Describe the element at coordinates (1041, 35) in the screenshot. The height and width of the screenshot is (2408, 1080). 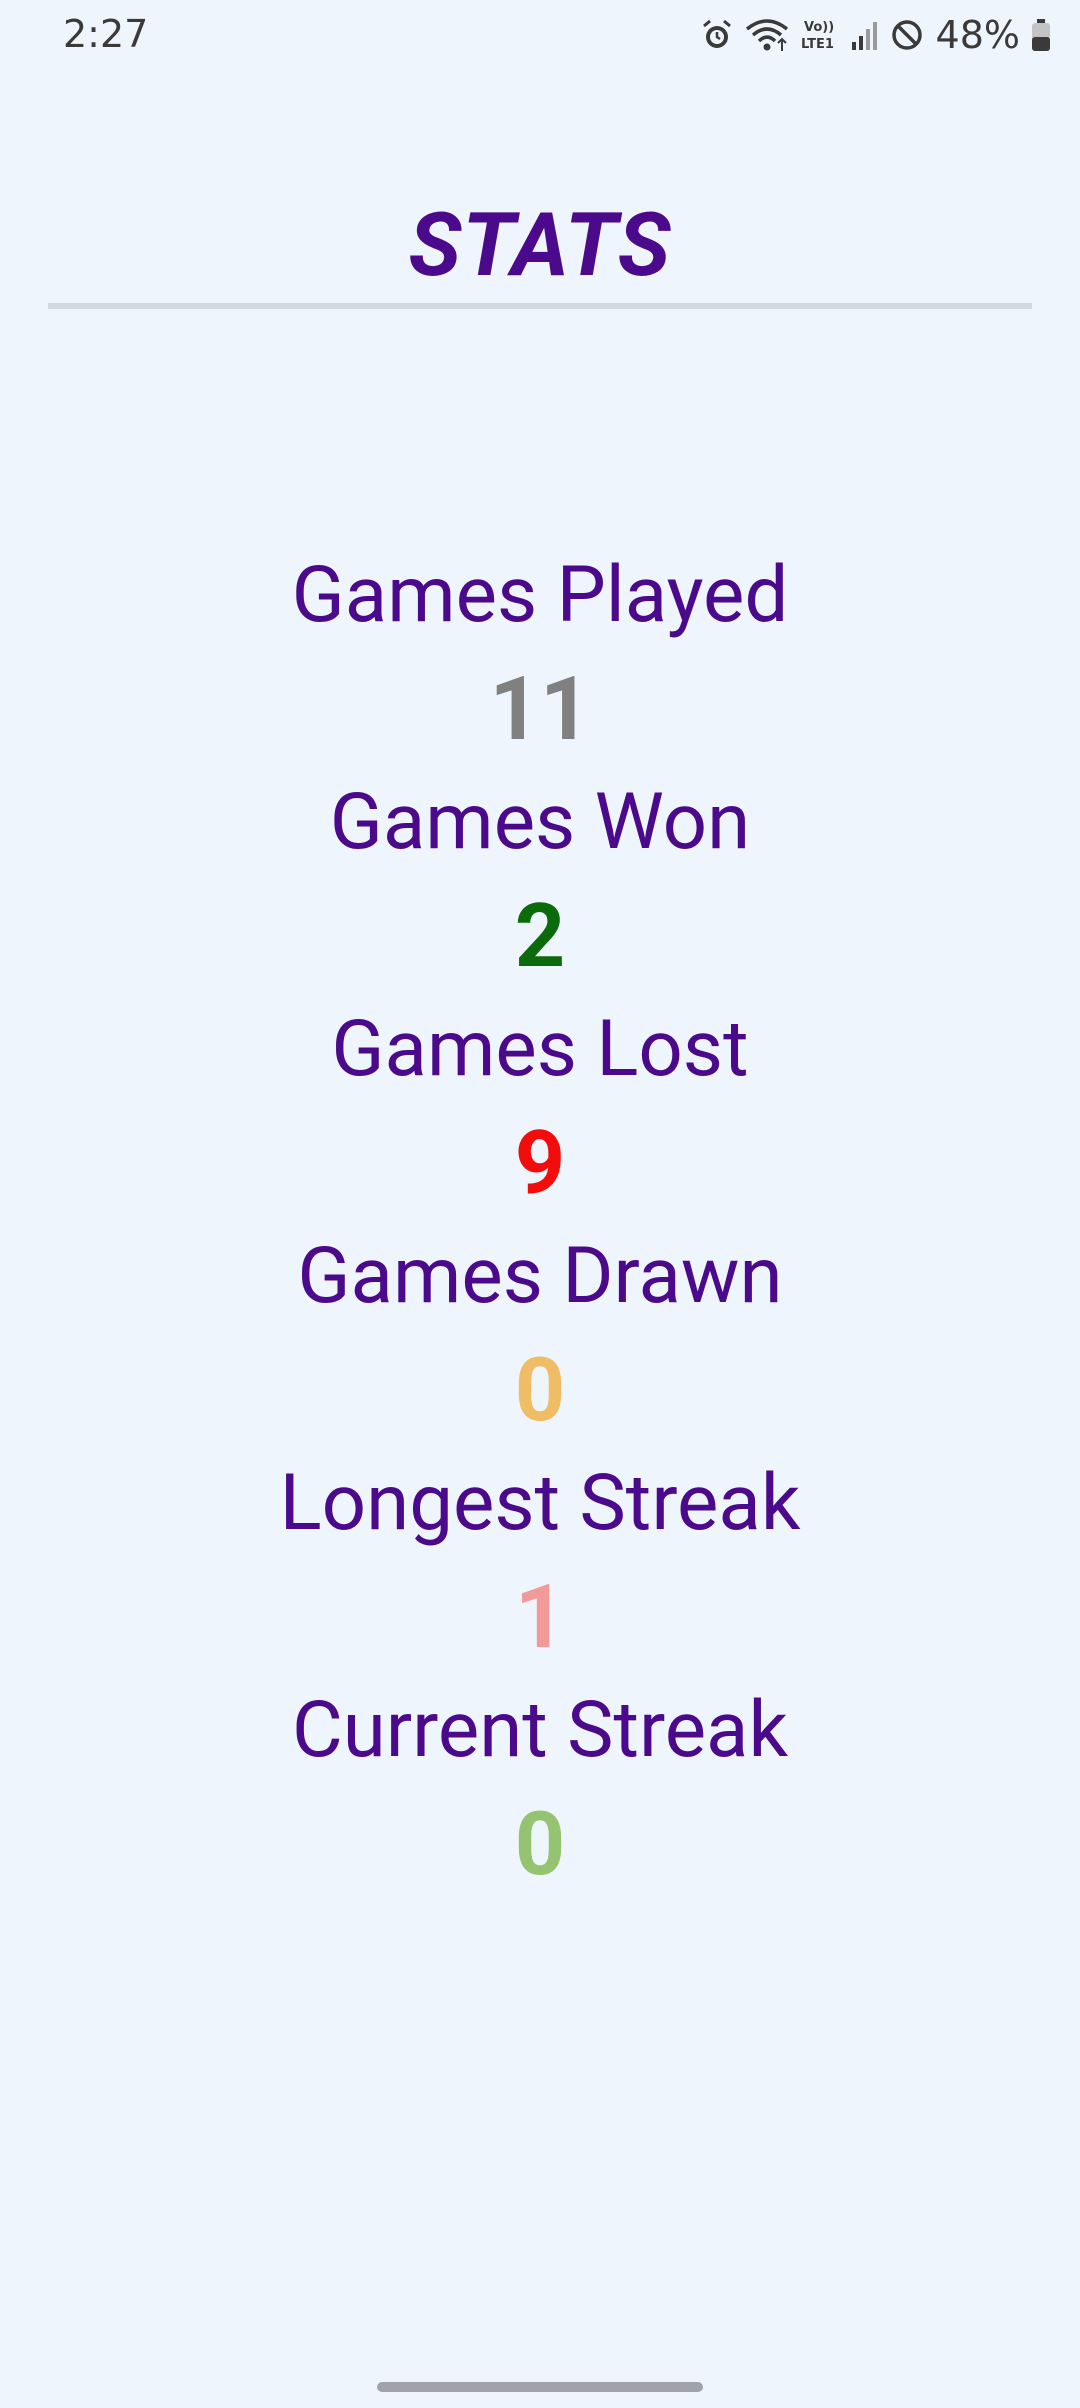
I see `battery-icon` at that location.